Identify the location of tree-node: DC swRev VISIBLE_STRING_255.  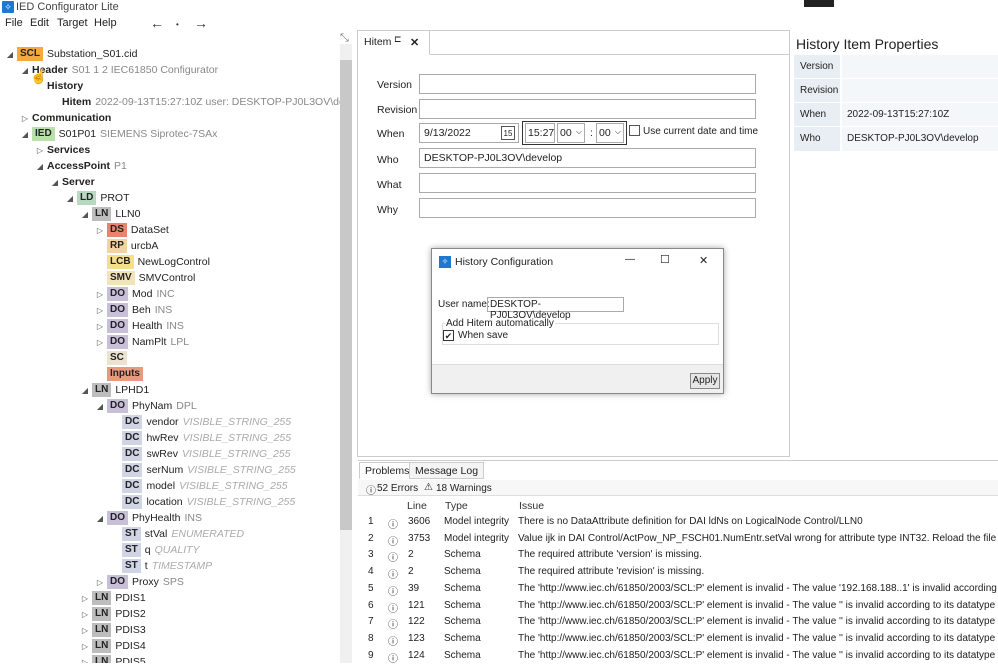
(200, 454).